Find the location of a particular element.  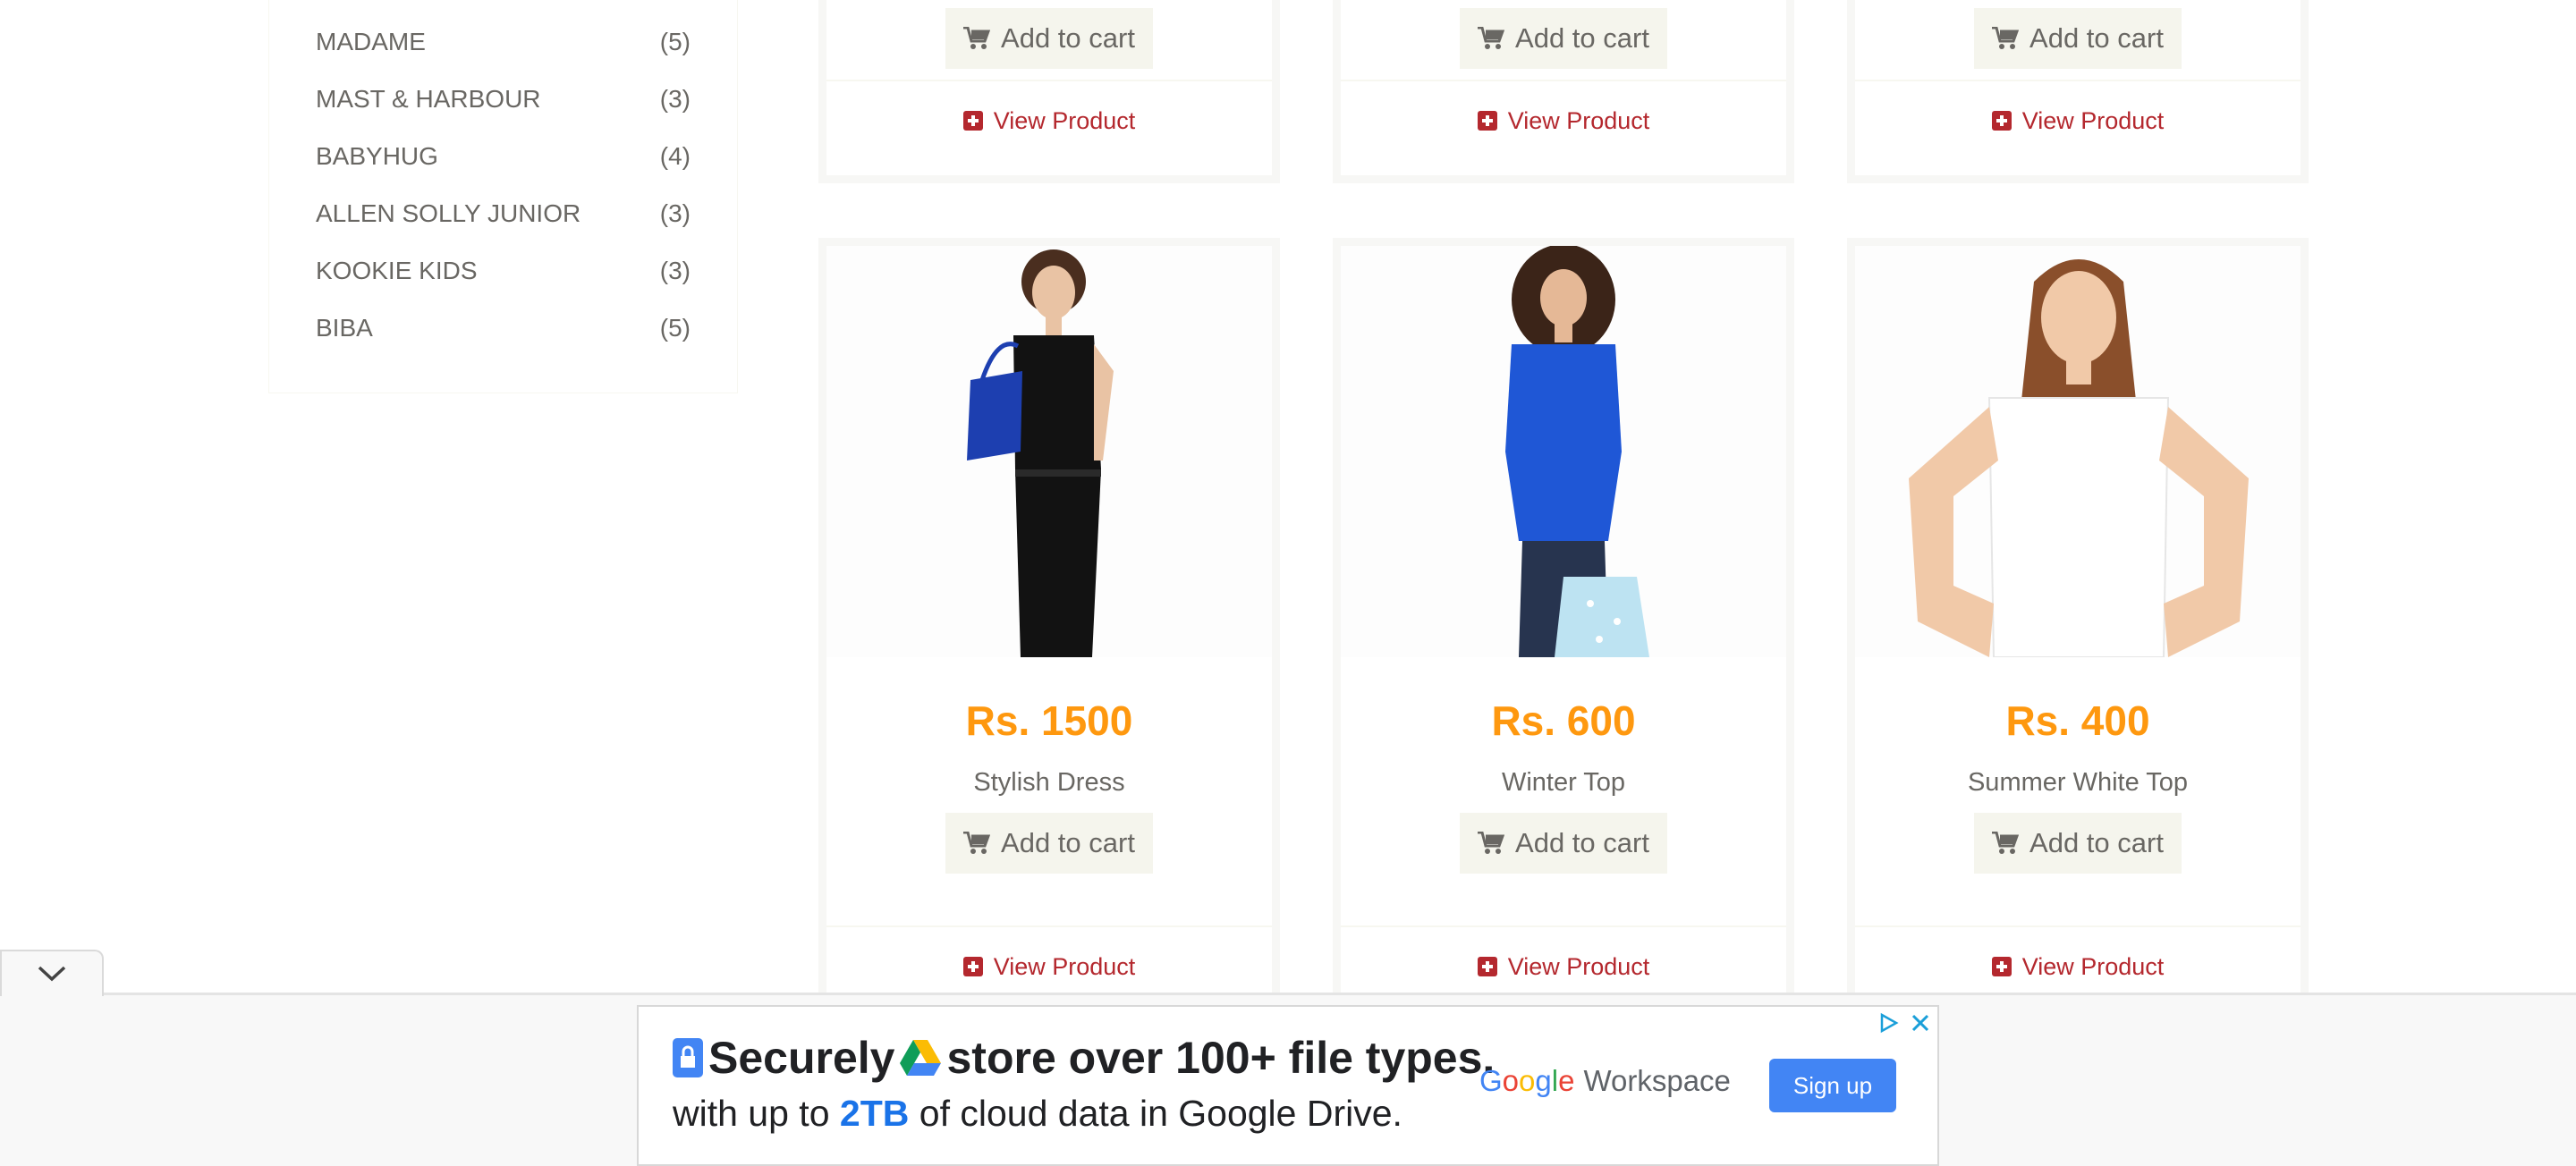

lock-icon is located at coordinates (688, 1057).